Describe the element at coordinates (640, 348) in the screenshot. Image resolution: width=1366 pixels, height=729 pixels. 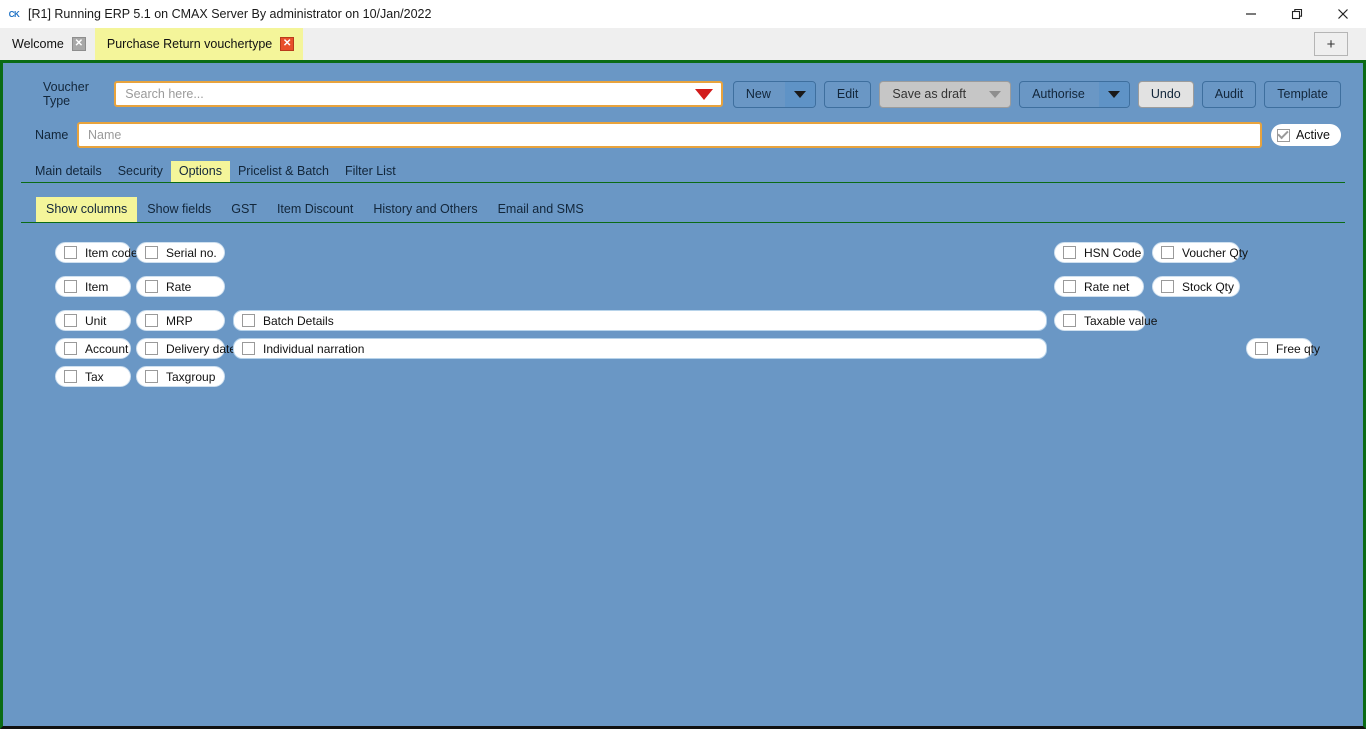
I see `column-checkbox-individual-narration: Individual narration` at that location.